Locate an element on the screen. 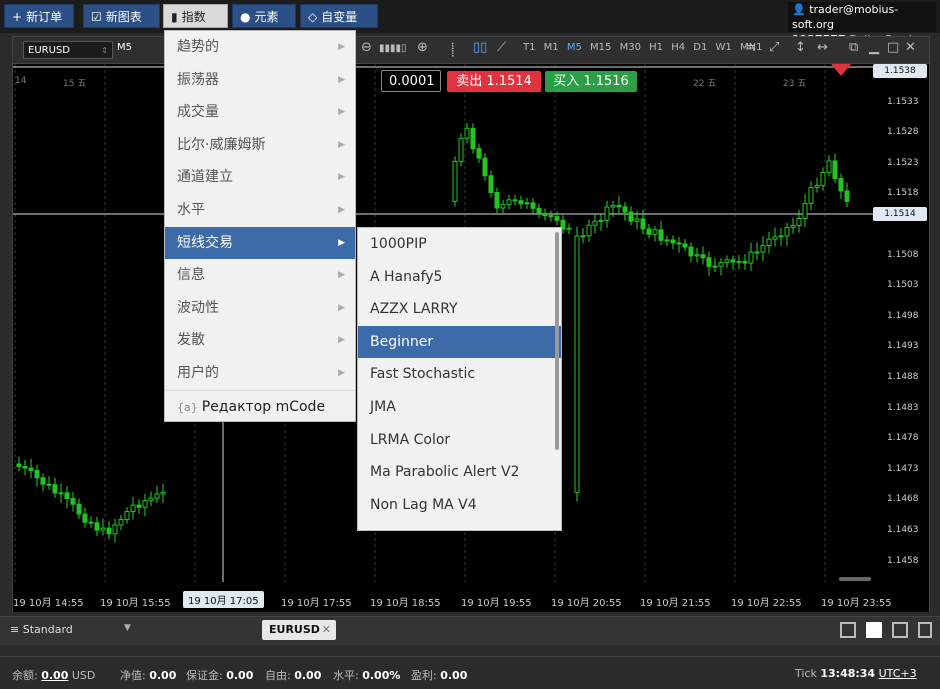 This screenshot has height=689, width=940. menu-item-bill-williams: 比尔·威廉姆斯 ▶ is located at coordinates (260, 145).